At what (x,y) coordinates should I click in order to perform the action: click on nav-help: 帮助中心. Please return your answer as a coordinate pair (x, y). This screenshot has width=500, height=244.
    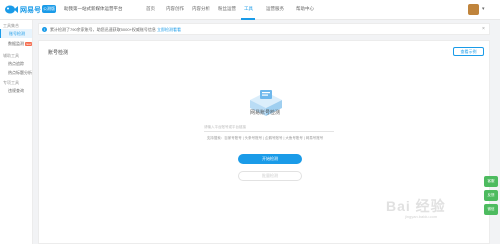
    Looking at the image, I should click on (305, 9).